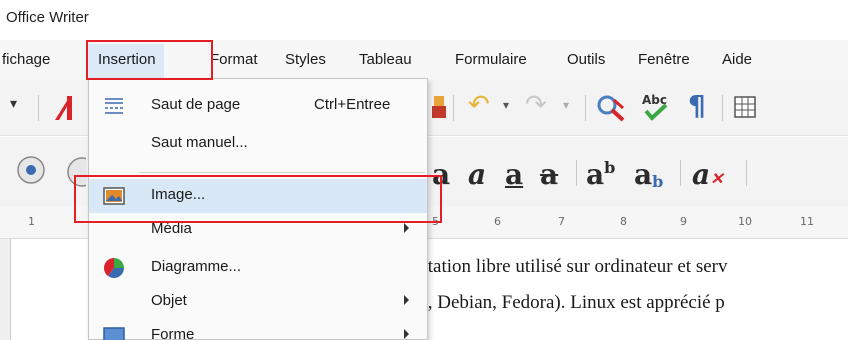  Describe the element at coordinates (656, 107) in the screenshot. I see `spelling-icon: Abc` at that location.